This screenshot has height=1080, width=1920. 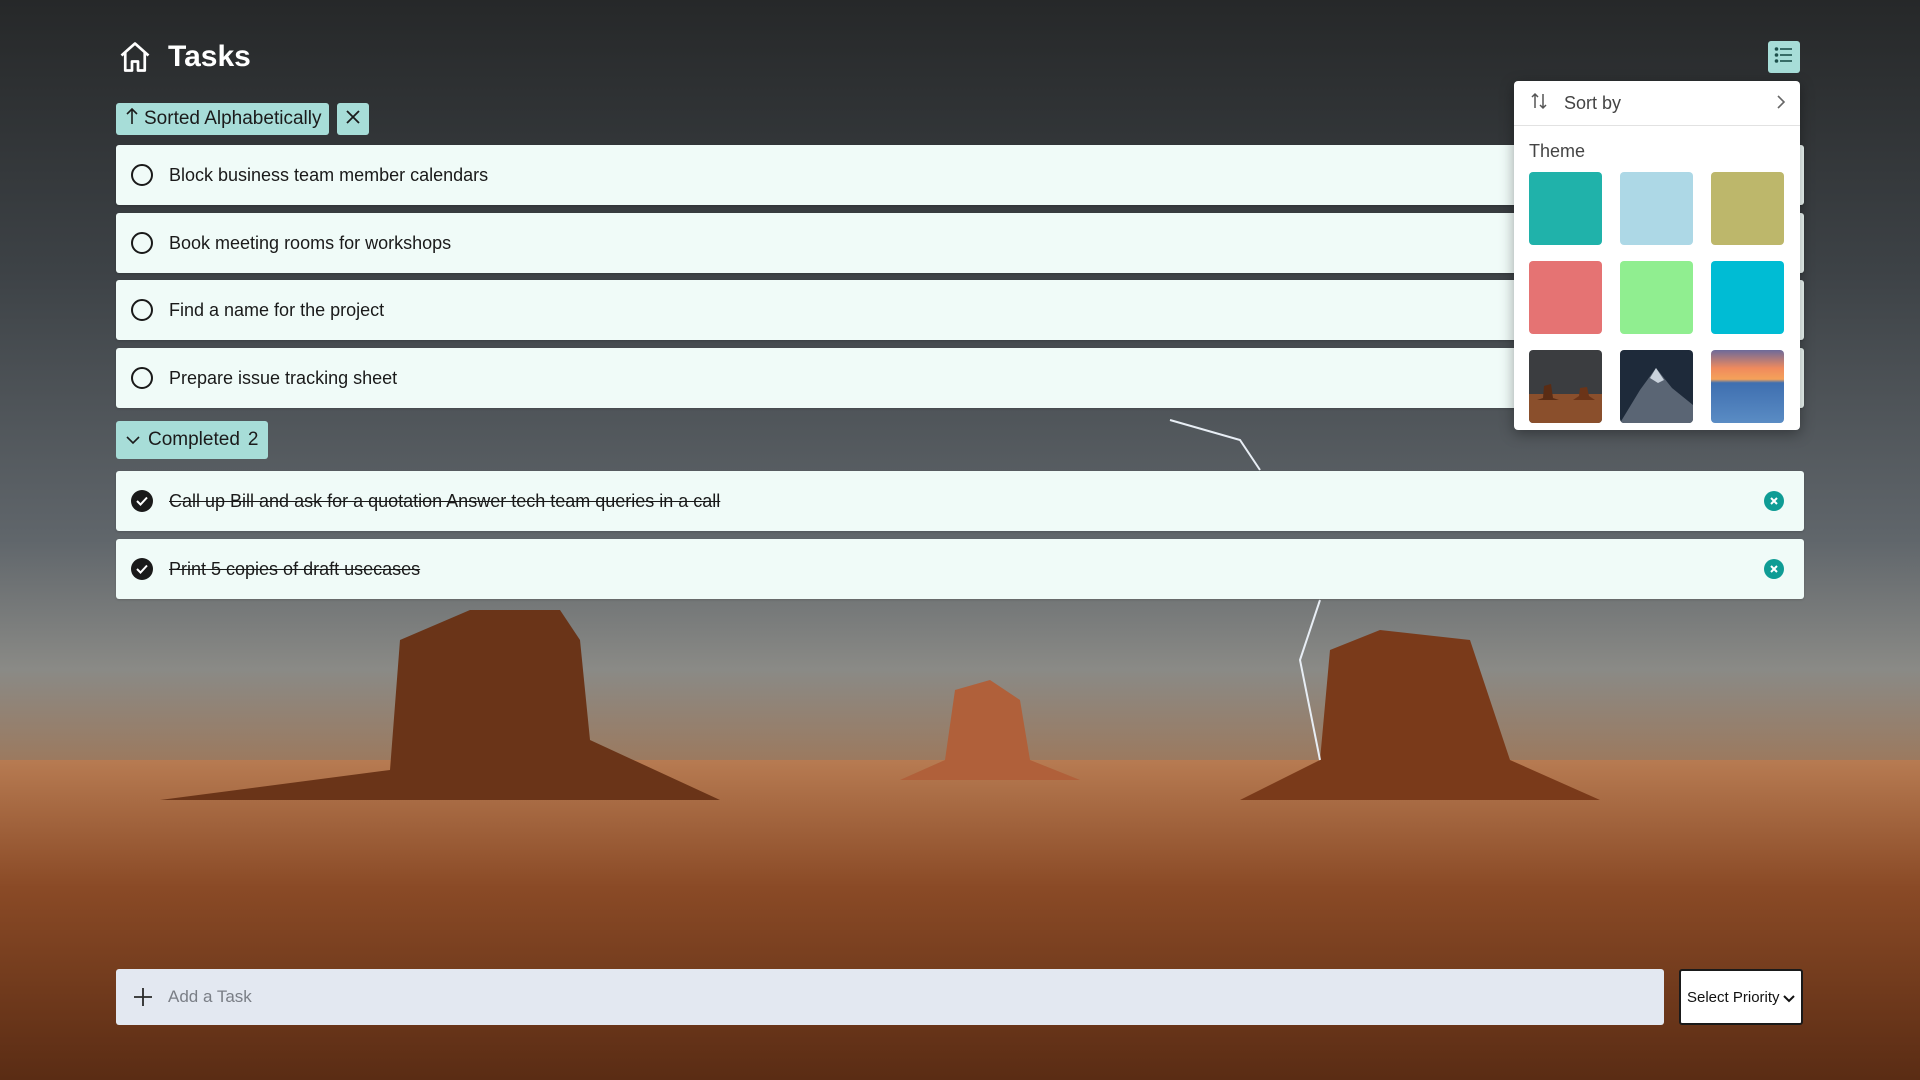 I want to click on priority-select-value: Select Priority, so click(x=1733, y=997).